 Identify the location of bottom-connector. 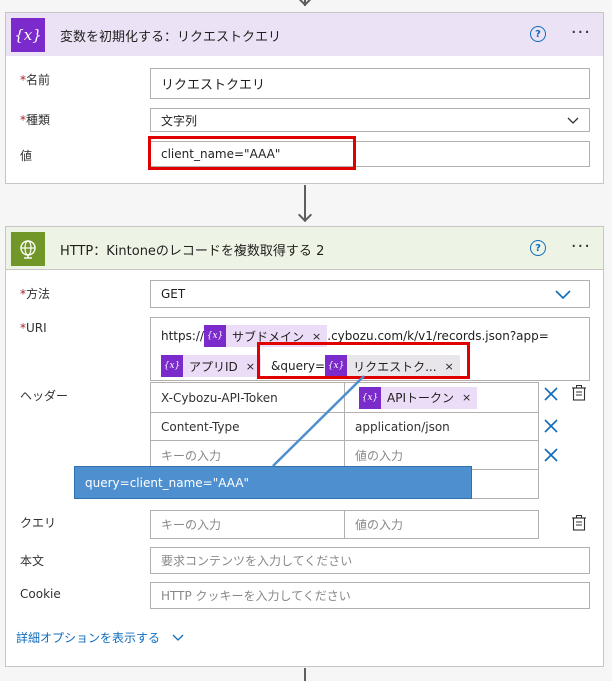
(305, 674).